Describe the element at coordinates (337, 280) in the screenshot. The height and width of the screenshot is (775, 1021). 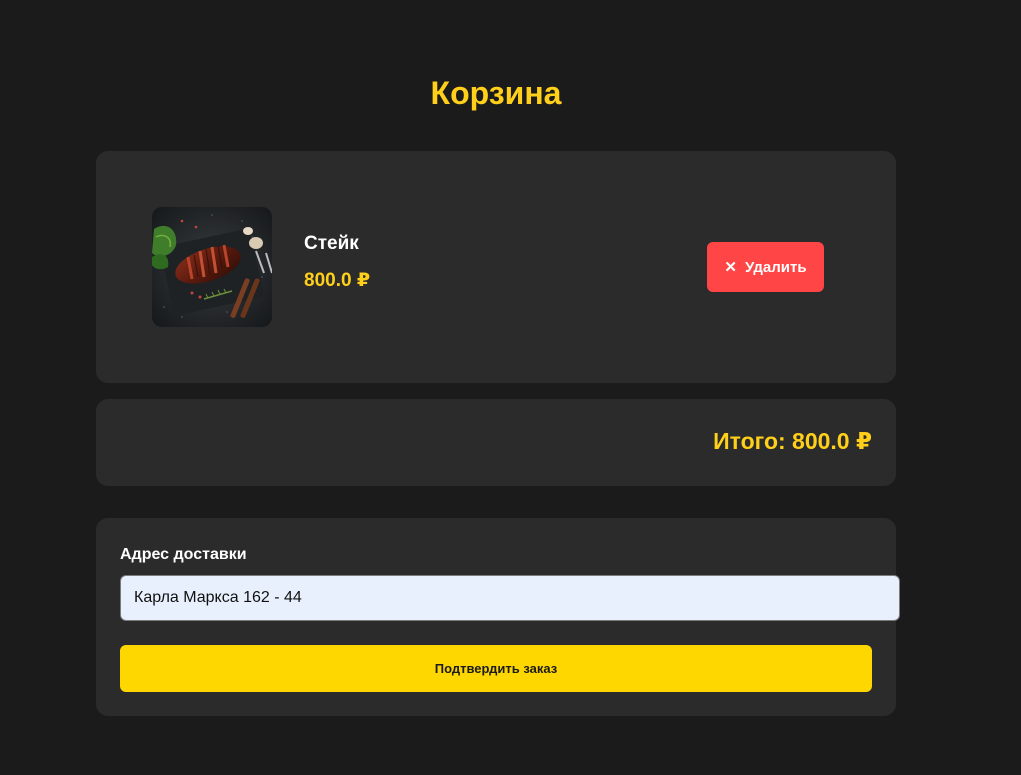
I see `product-price: 800.0 ₽` at that location.